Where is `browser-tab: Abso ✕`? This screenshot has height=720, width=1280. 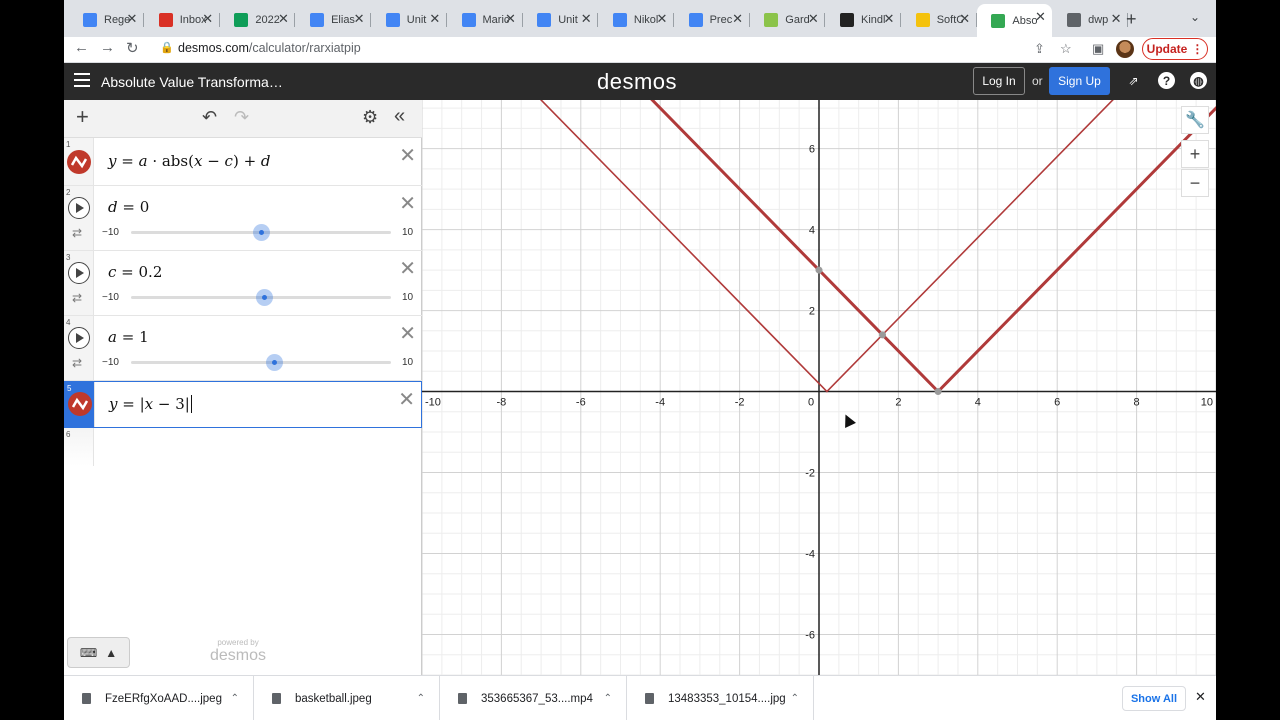
browser-tab: Abso ✕ is located at coordinates (1015, 20).